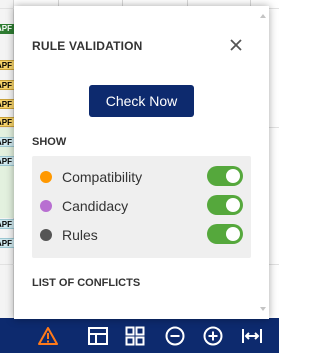  I want to click on option-compatibility: Compatibility, so click(141, 177).